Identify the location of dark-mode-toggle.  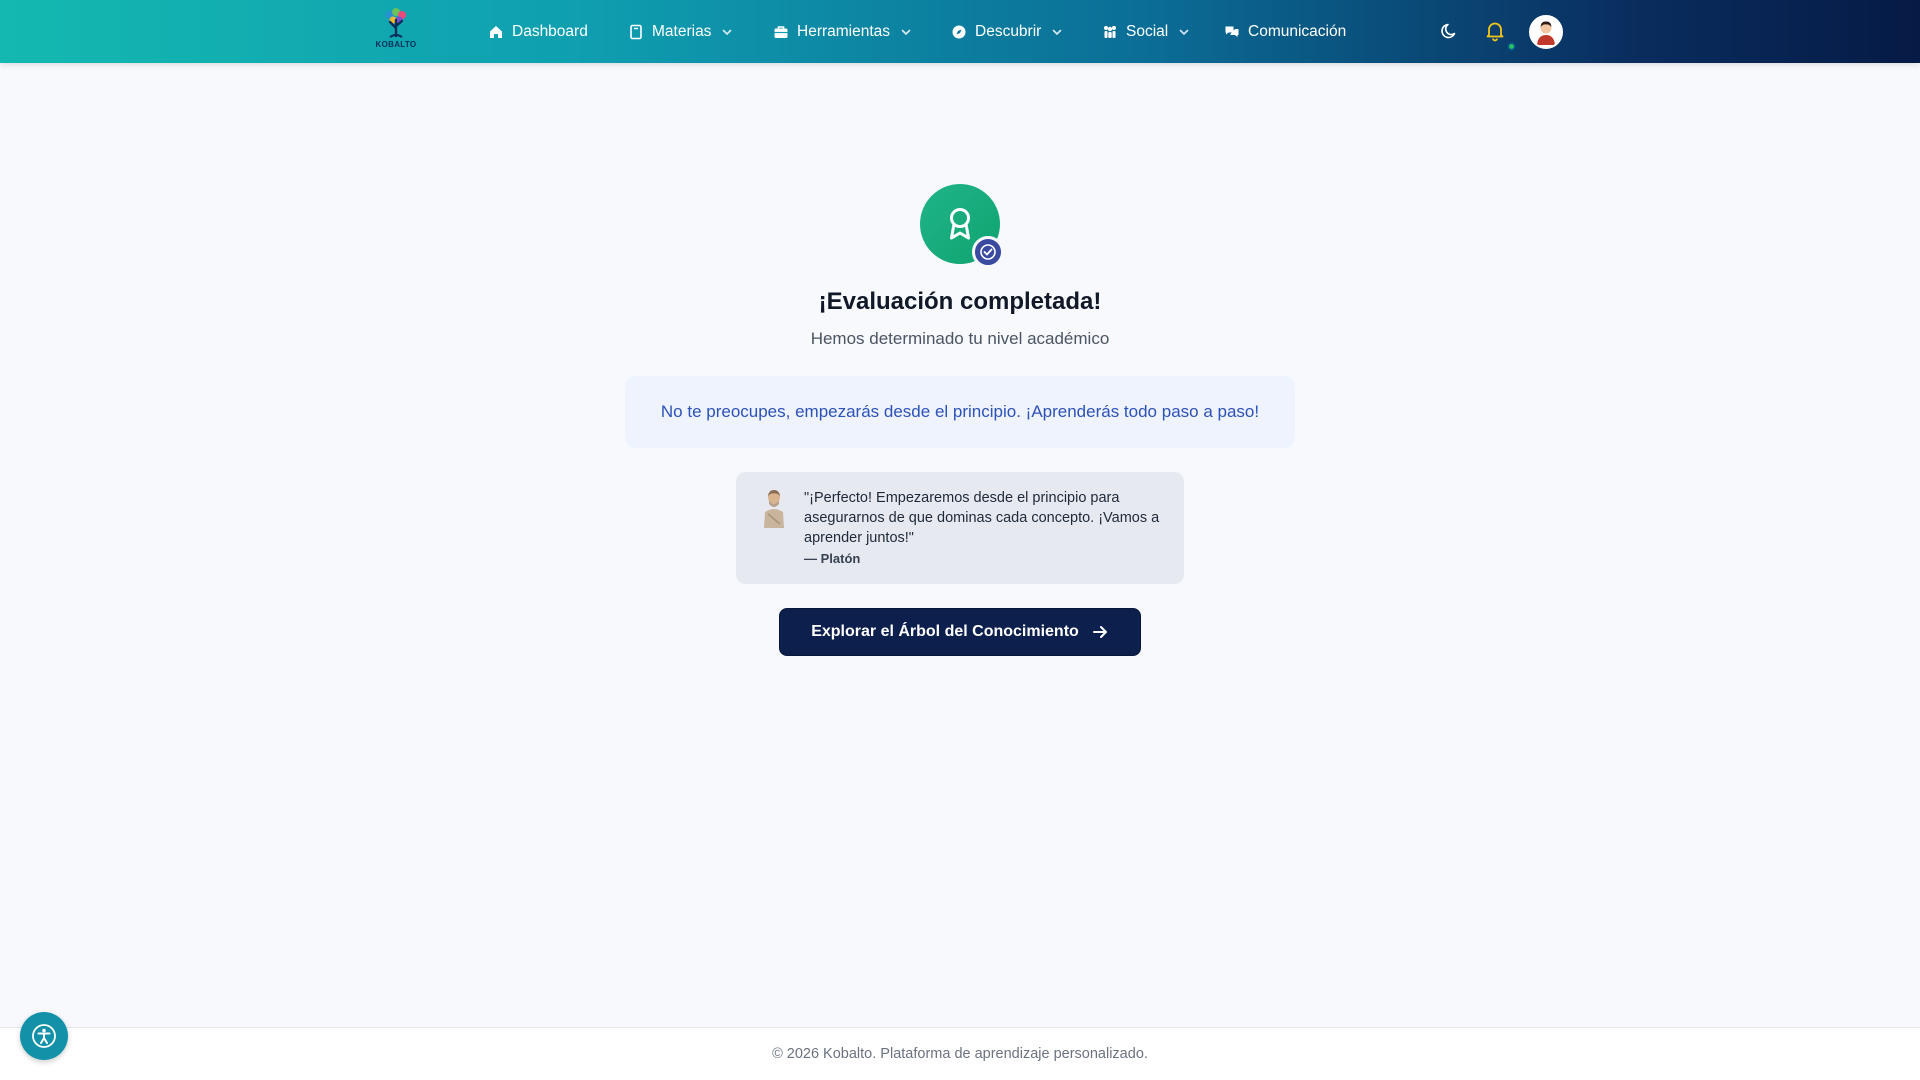
(1450, 31).